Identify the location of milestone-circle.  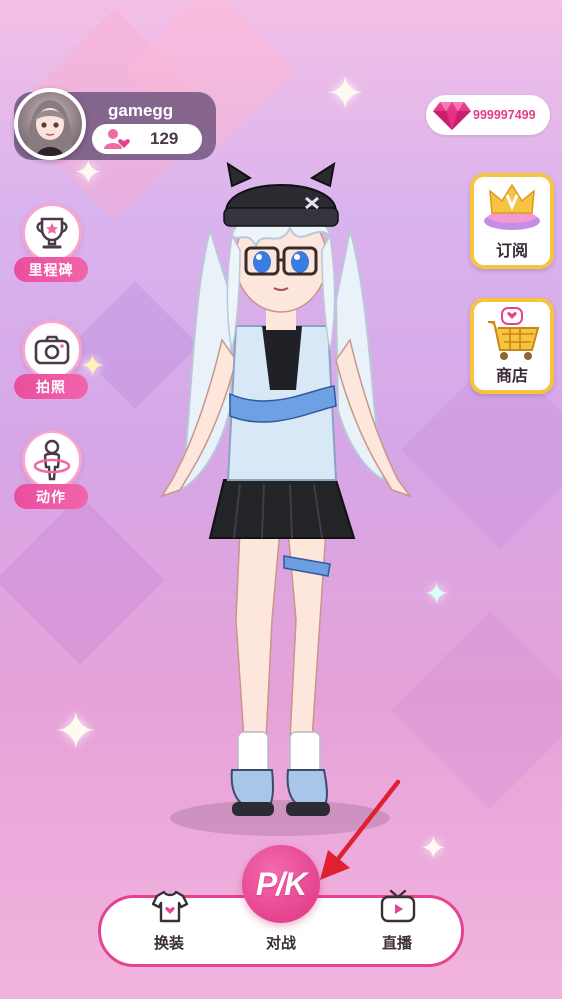
(52, 233).